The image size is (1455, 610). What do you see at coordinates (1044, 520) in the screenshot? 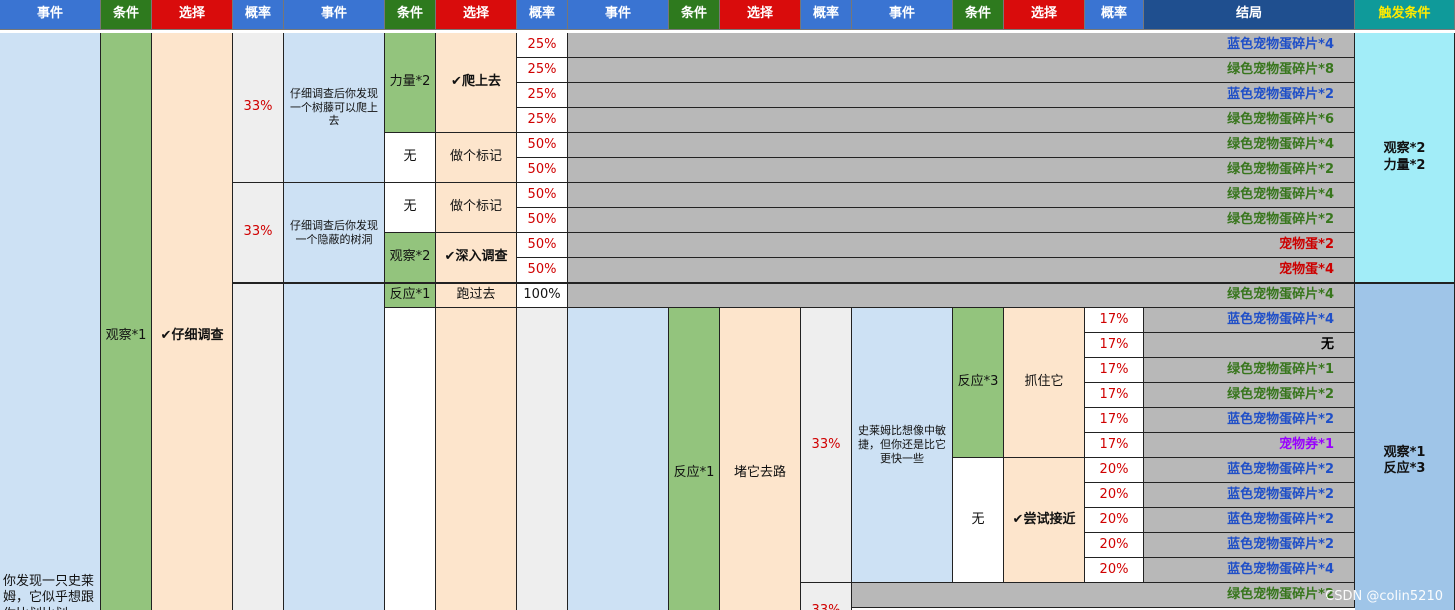
I see `branch-c-choice-approach: ✔尝试接近` at bounding box center [1044, 520].